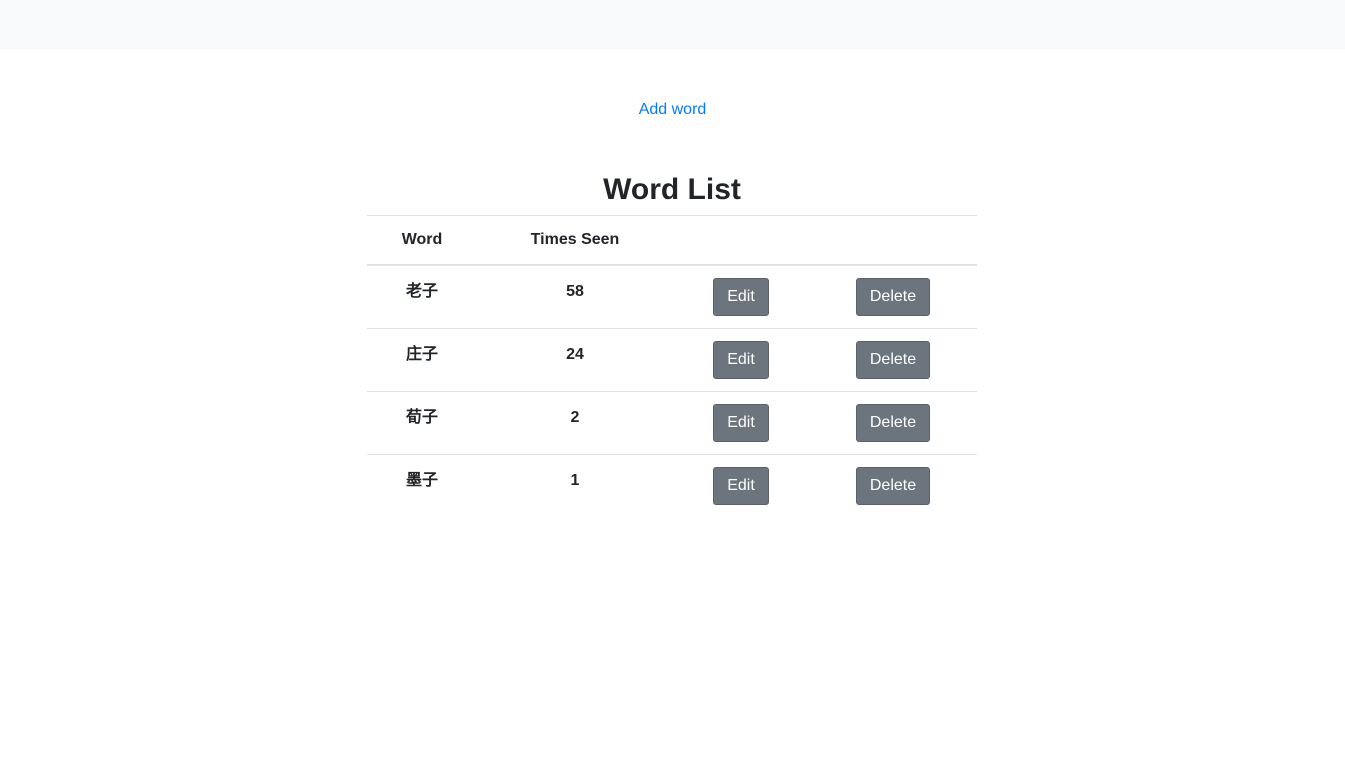 The image size is (1345, 757). What do you see at coordinates (421, 480) in the screenshot?
I see `word-text: 墨子` at bounding box center [421, 480].